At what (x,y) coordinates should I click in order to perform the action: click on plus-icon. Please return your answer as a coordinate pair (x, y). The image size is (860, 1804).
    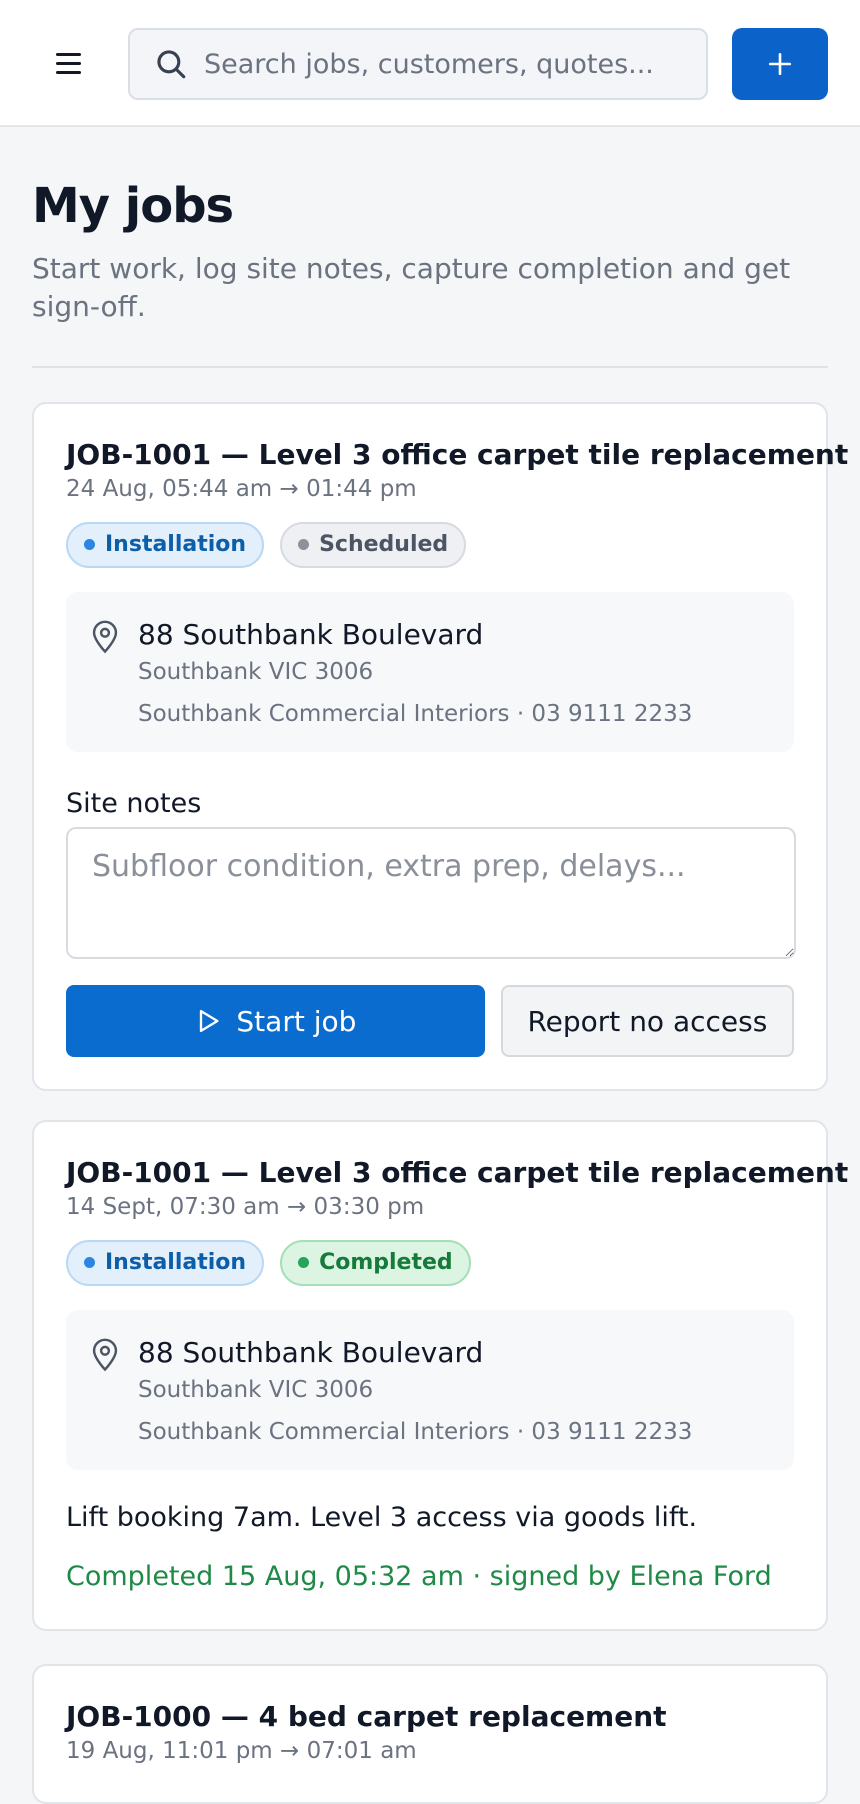
    Looking at the image, I should click on (780, 64).